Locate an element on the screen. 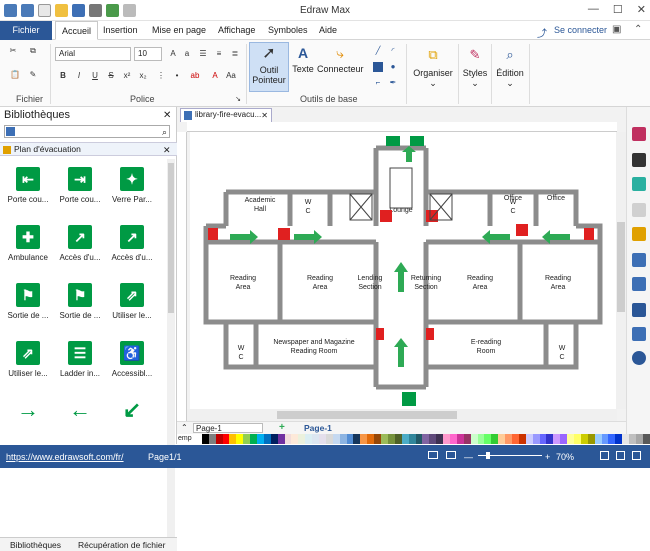 The image size is (650, 551). collapse-ribbon-icon: ⌃ is located at coordinates (638, 29).